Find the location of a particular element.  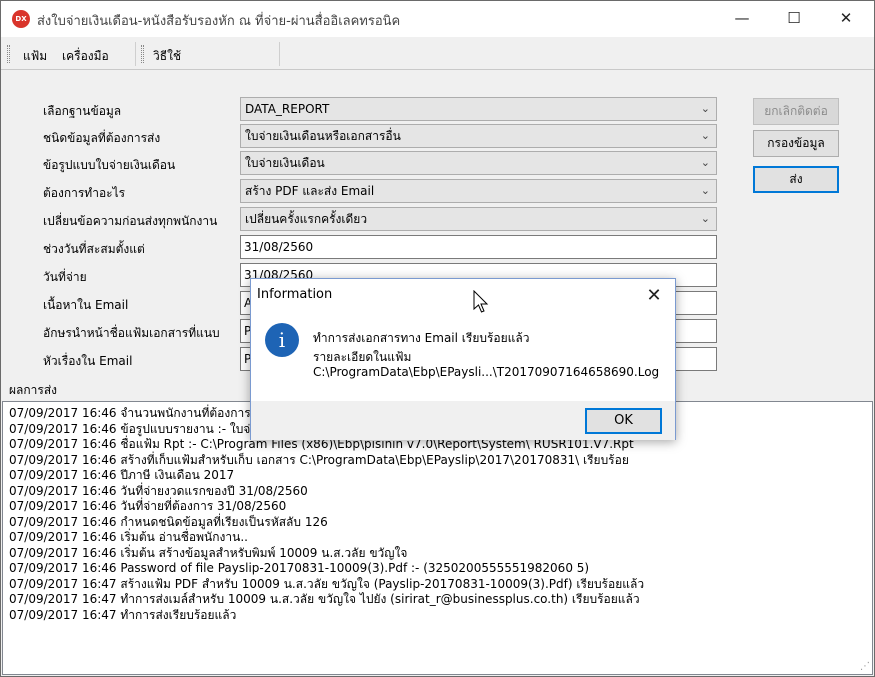

db-label: เลือกฐานข้อมูล is located at coordinates (82, 111).